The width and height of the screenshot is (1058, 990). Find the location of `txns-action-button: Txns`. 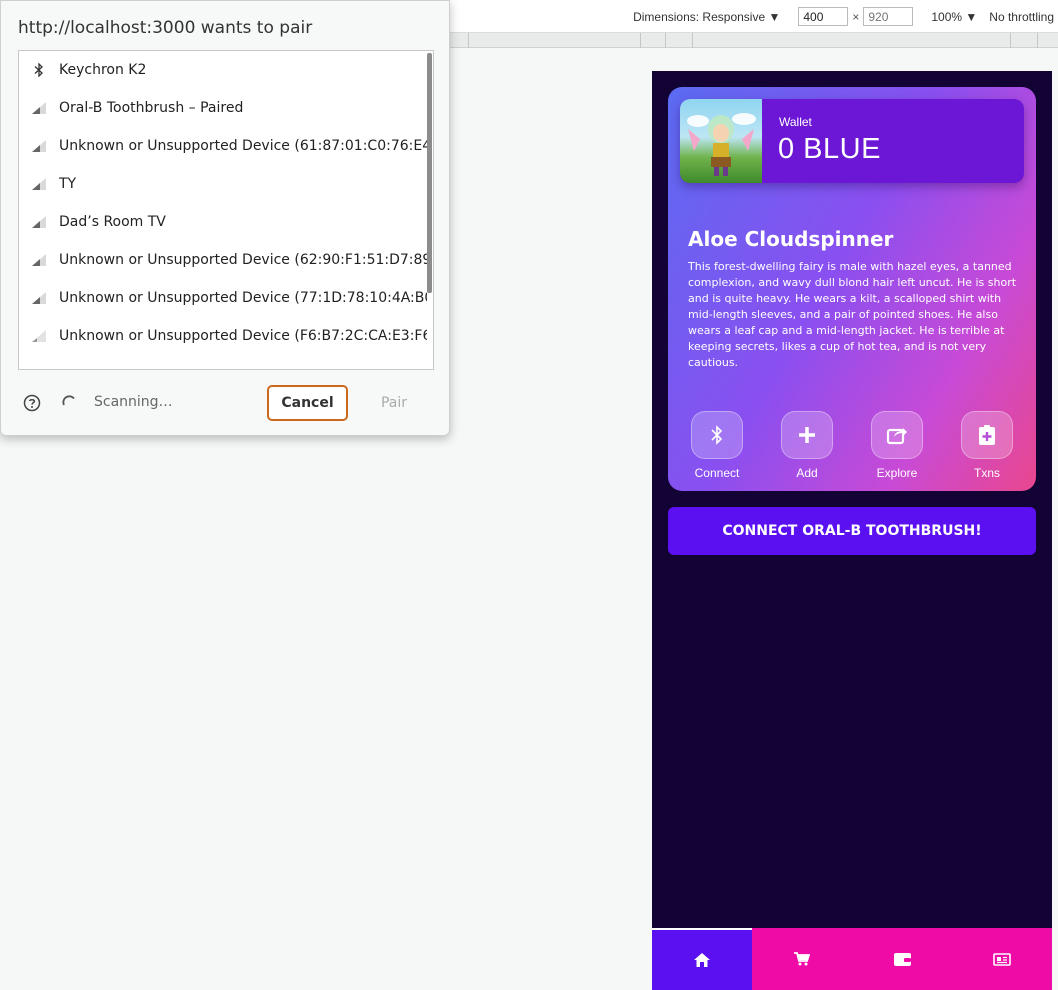

txns-action-button: Txns is located at coordinates (987, 445).